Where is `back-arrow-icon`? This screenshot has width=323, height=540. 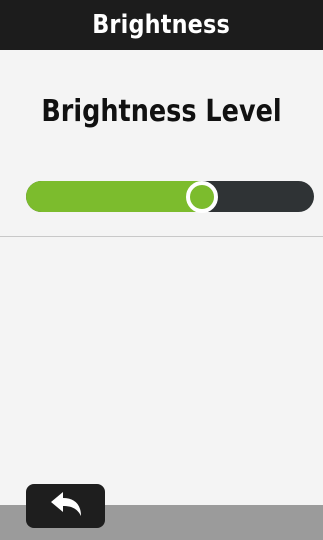
back-arrow-icon is located at coordinates (66, 506).